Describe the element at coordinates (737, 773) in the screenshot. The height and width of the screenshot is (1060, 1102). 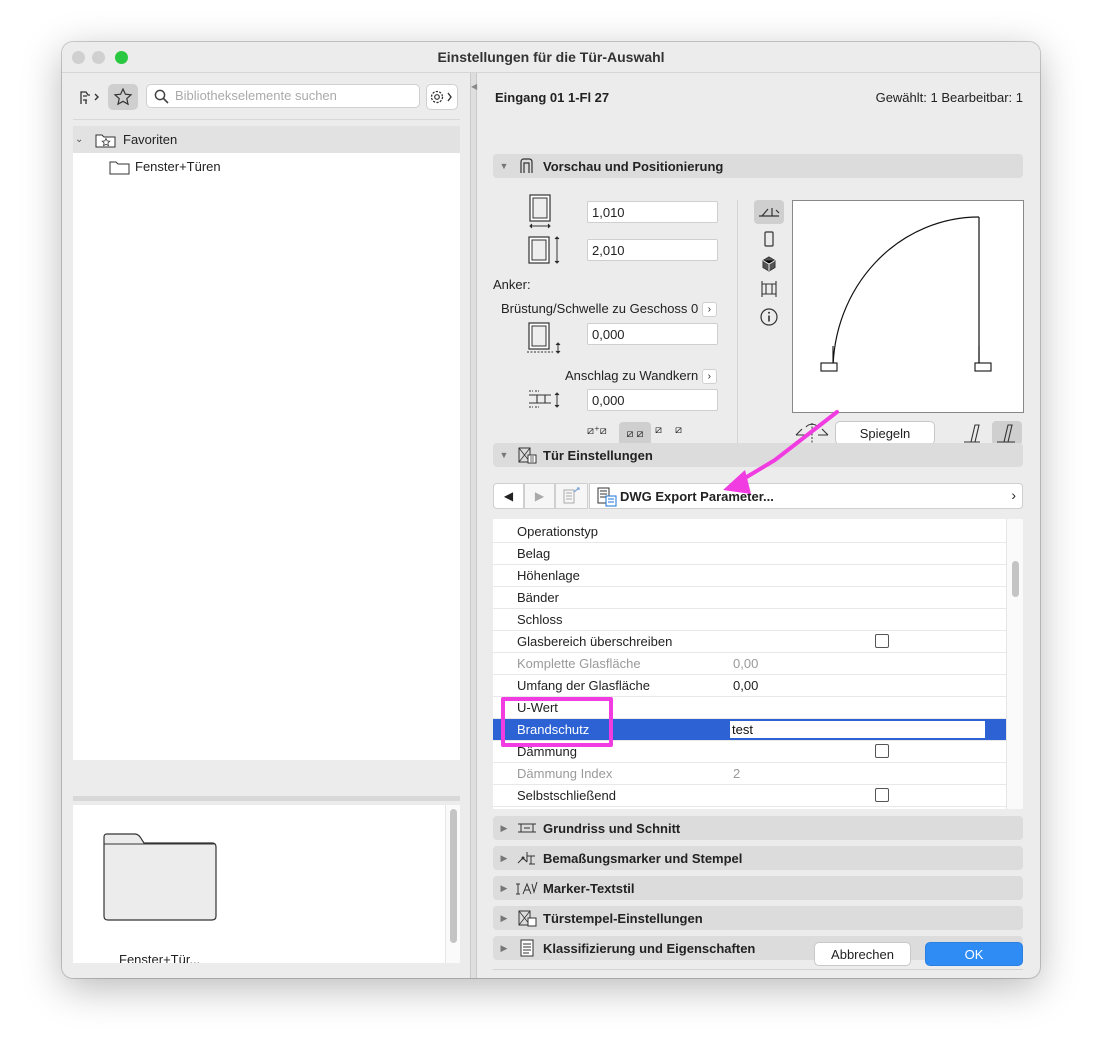
I see `param-value: 2` at that location.